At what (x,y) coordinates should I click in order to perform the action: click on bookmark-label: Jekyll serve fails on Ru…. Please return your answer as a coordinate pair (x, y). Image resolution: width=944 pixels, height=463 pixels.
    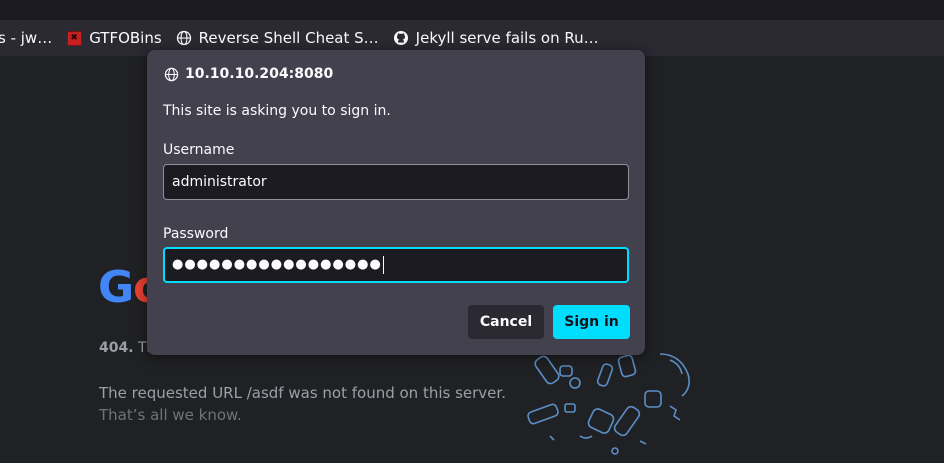
    Looking at the image, I should click on (507, 38).